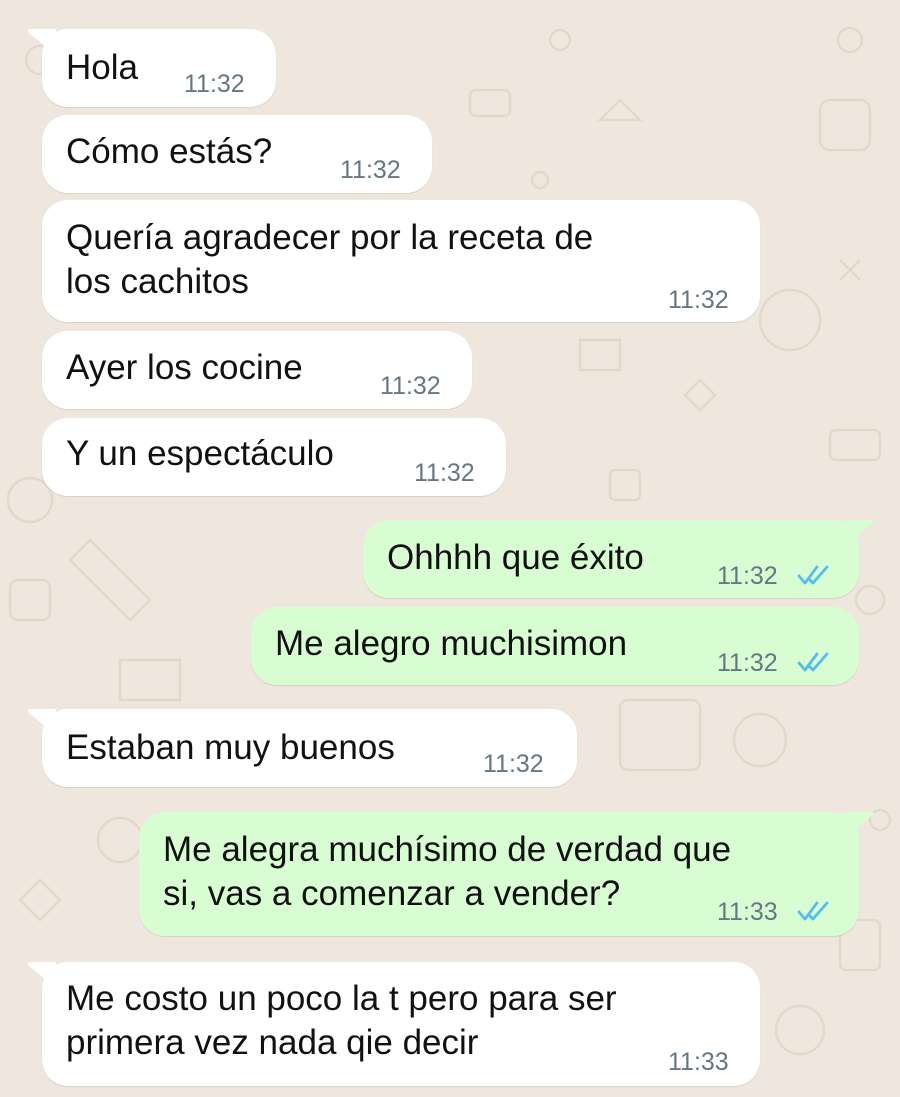 This screenshot has width=900, height=1097. Describe the element at coordinates (169, 151) in the screenshot. I see `message-text: Cómo estás?` at that location.